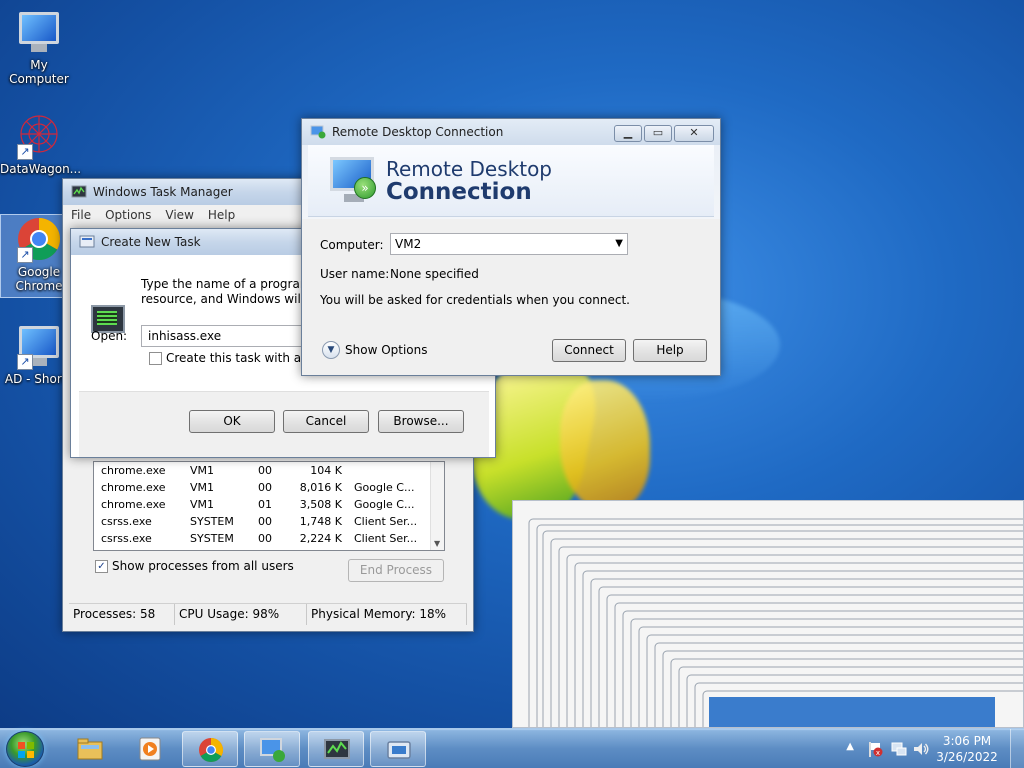 The image size is (1024, 768). I want to click on ok-button: OK, so click(232, 421).